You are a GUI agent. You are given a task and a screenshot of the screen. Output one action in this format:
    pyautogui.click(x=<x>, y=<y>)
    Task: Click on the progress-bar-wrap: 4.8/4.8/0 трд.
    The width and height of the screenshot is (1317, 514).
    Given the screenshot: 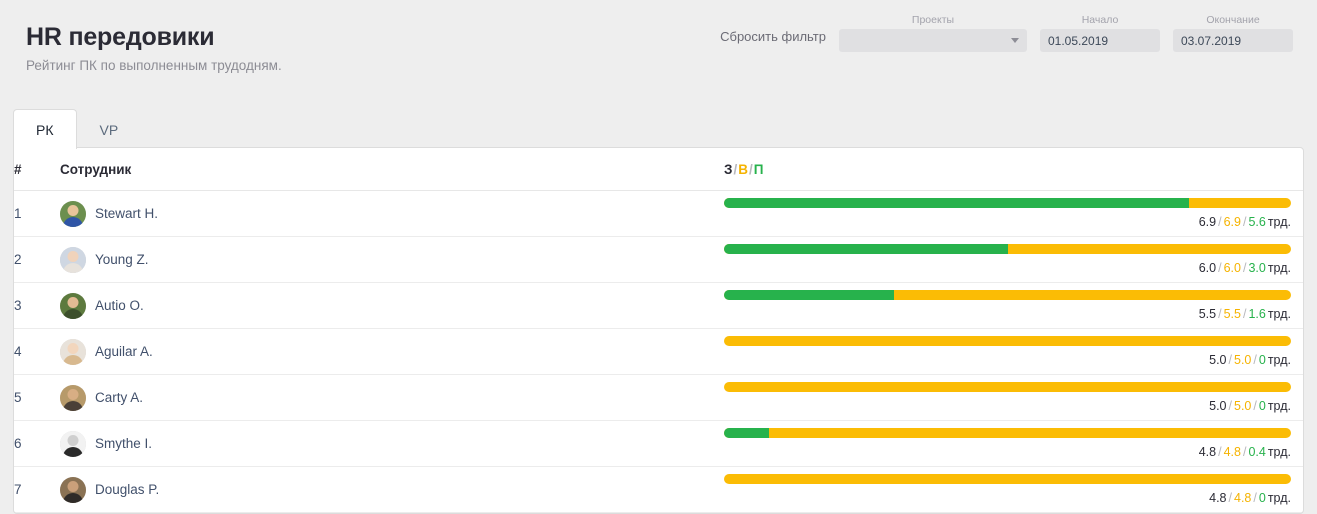 What is the action you would take?
    pyautogui.click(x=1007, y=489)
    